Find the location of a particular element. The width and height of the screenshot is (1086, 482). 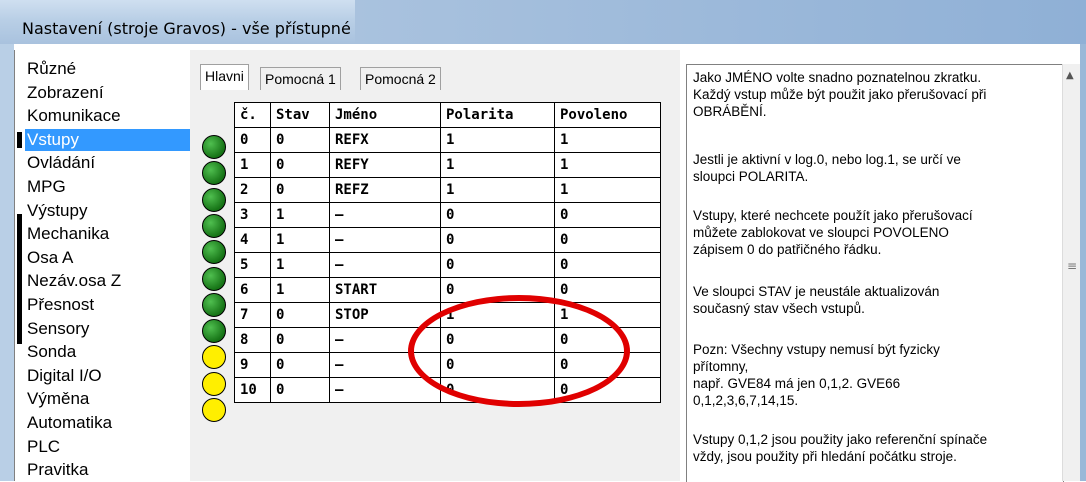

sidebar-item: Různé is located at coordinates (109, 69).